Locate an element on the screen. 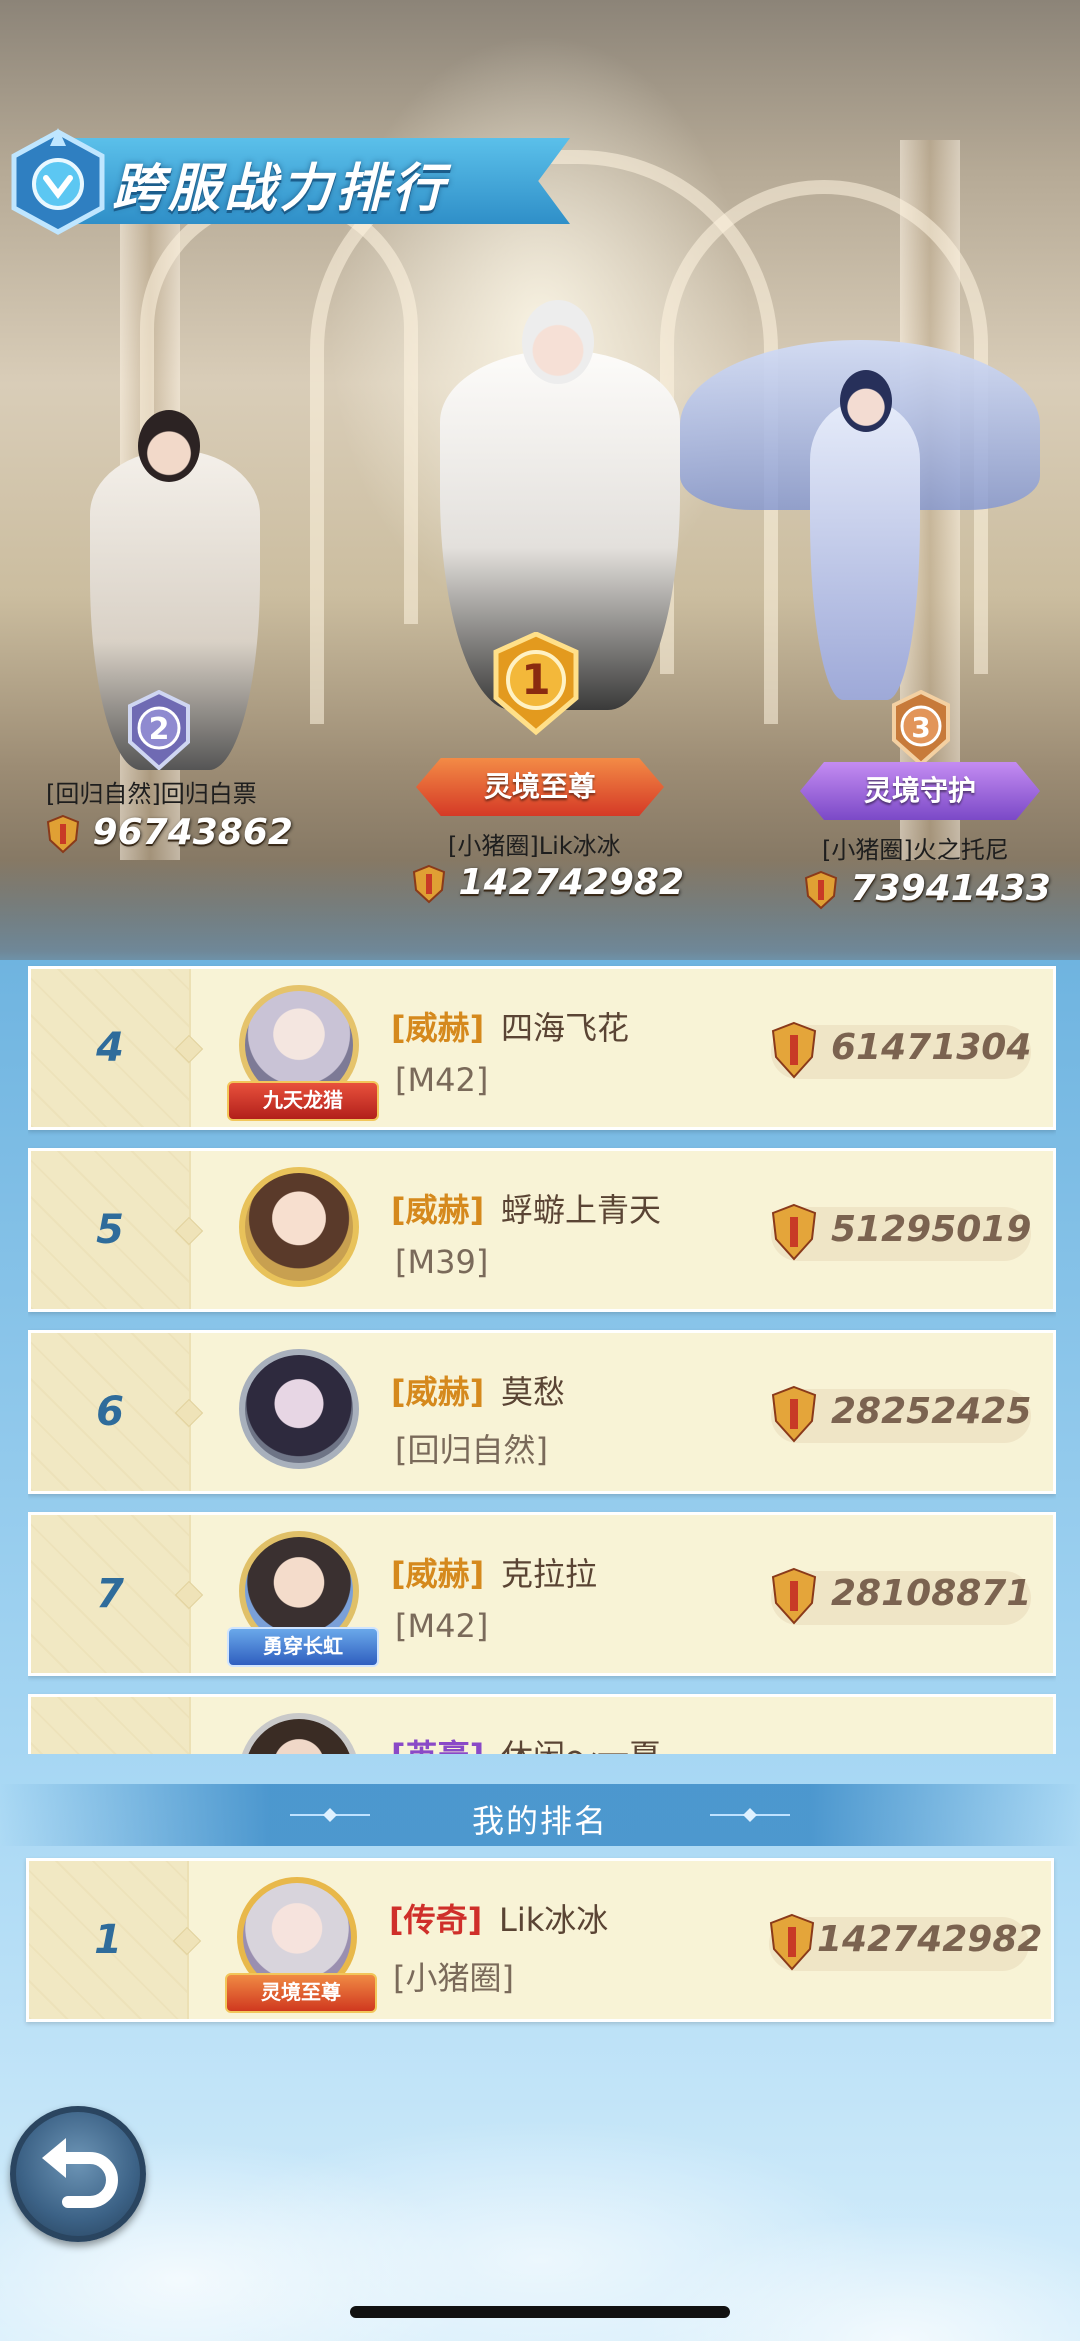 The image size is (1080, 2341). rank-1-medal-icon: 1 is located at coordinates (536, 684).